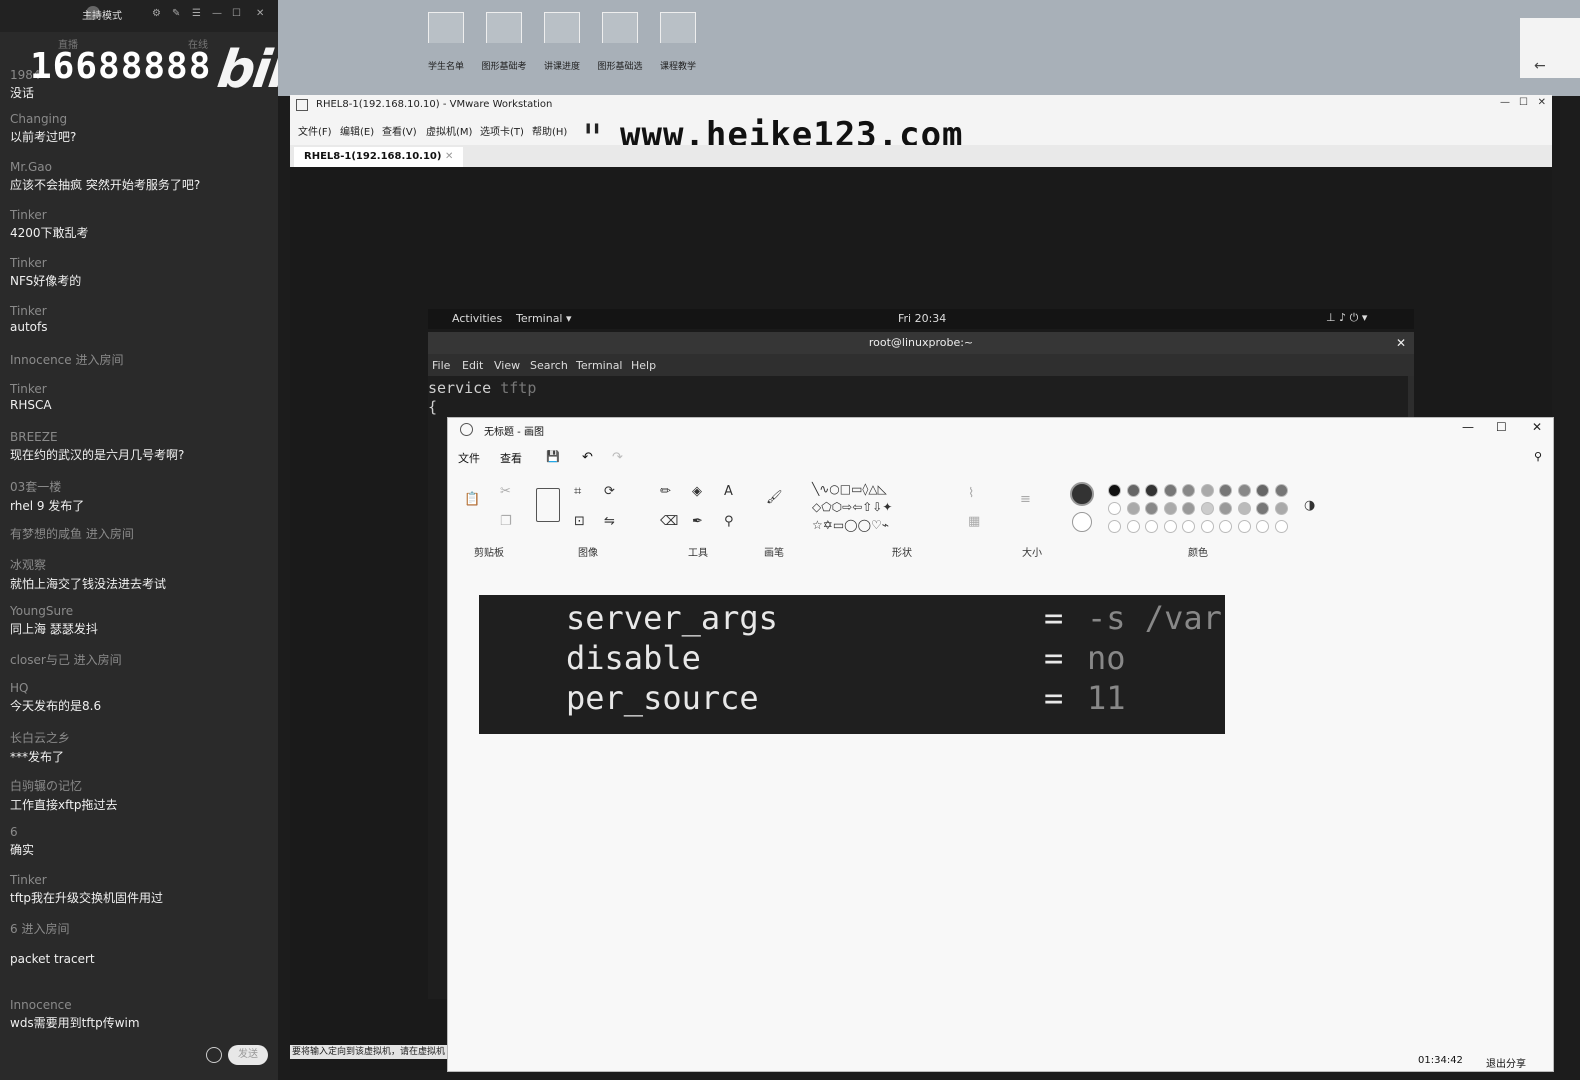 The width and height of the screenshot is (1580, 1080). Describe the element at coordinates (971, 493) in the screenshot. I see `outline-icon: ⌇` at that location.